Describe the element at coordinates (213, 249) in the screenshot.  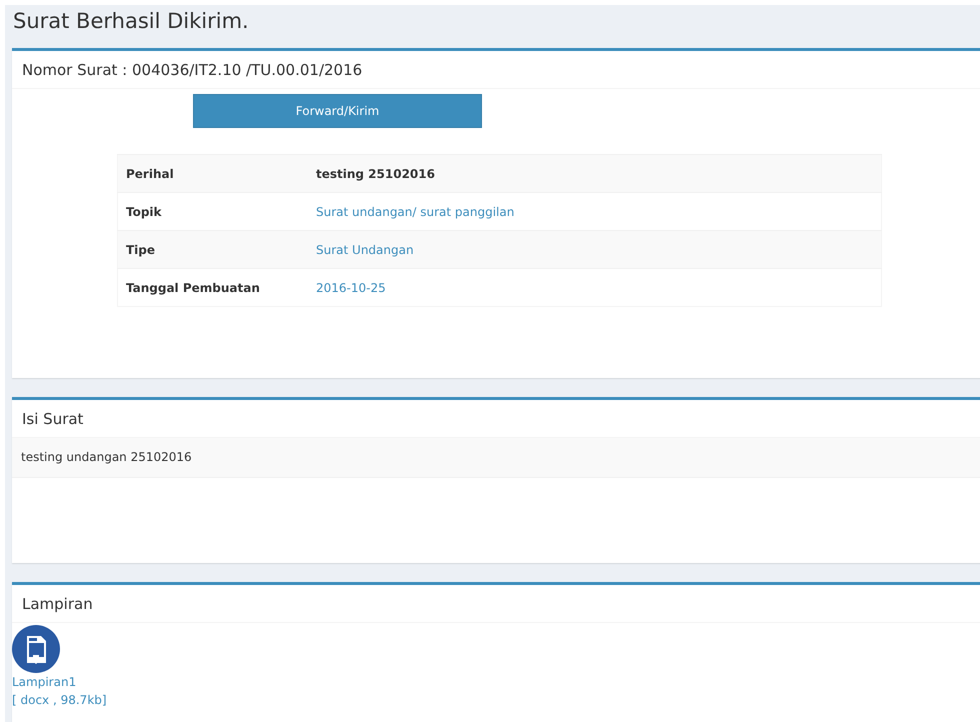
I see `table-cell: Tipe` at that location.